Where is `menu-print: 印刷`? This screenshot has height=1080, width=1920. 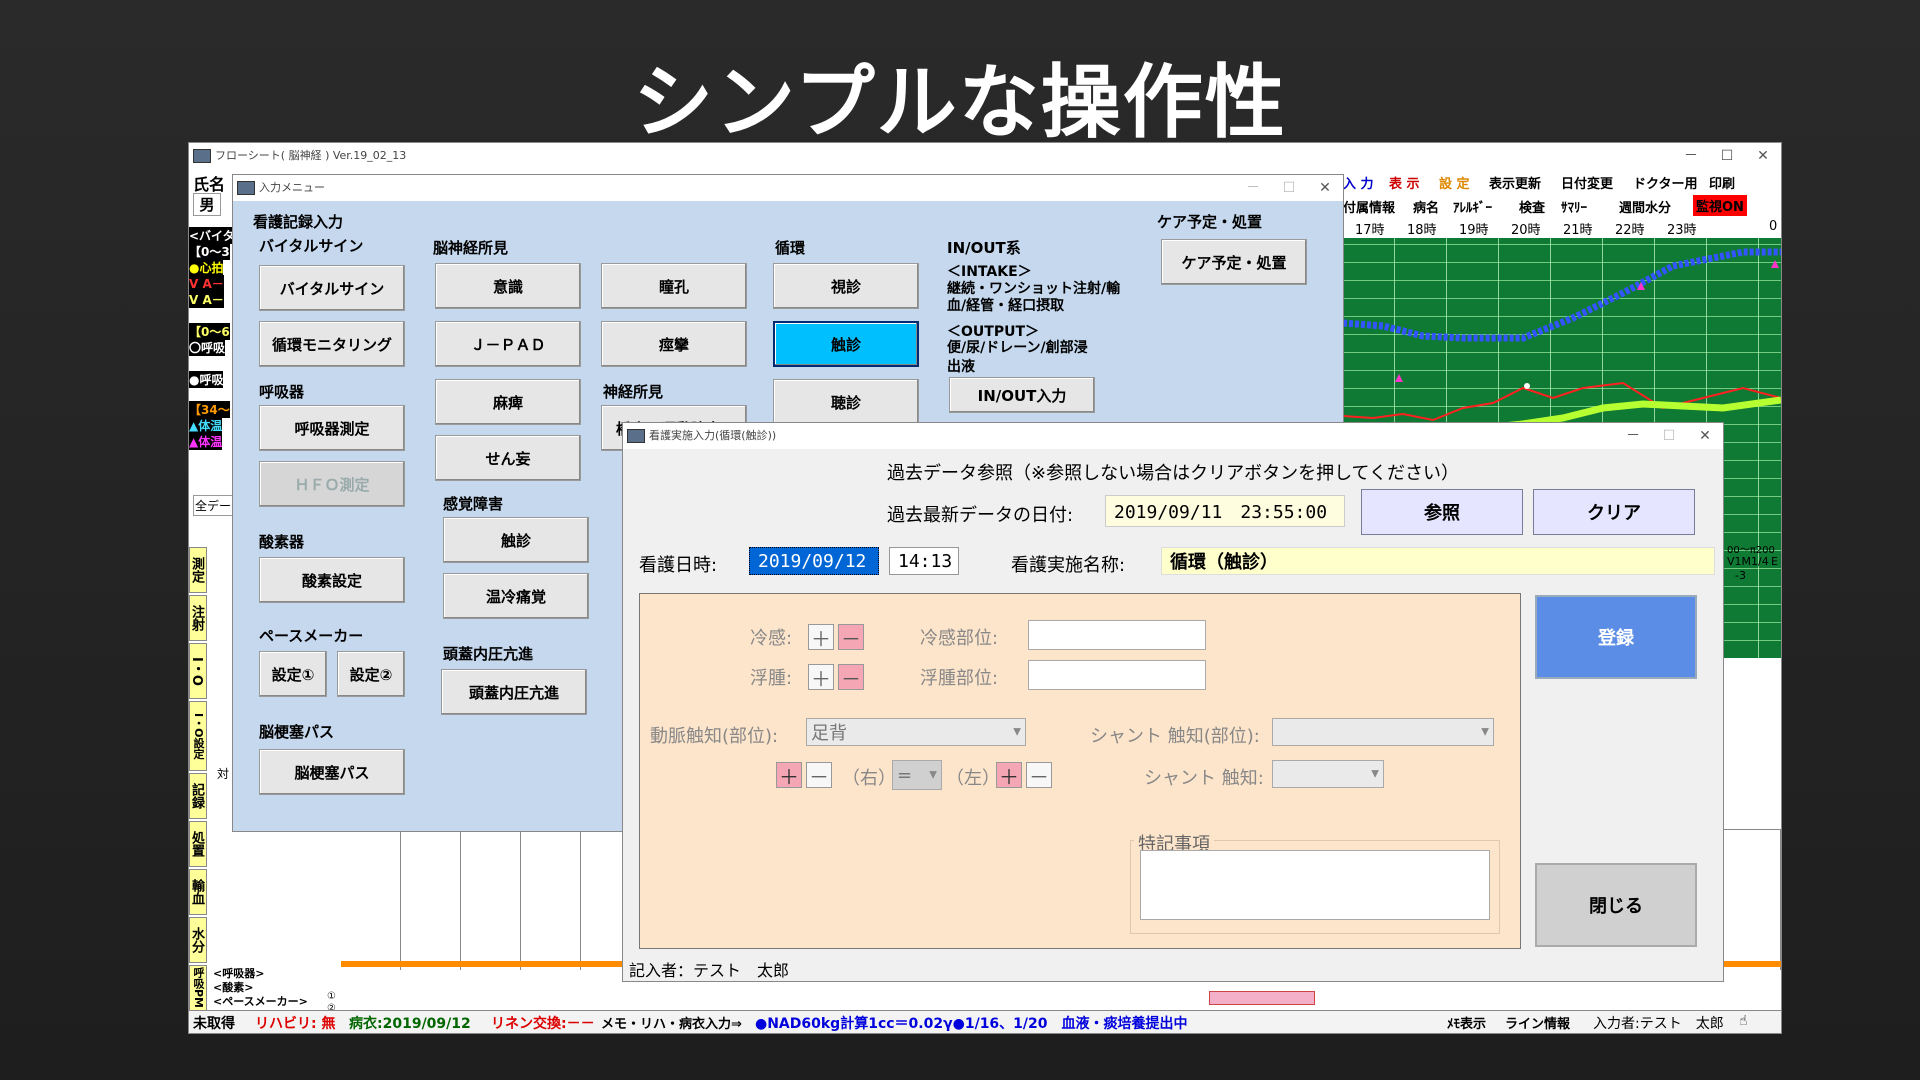
menu-print: 印刷 is located at coordinates (1722, 182).